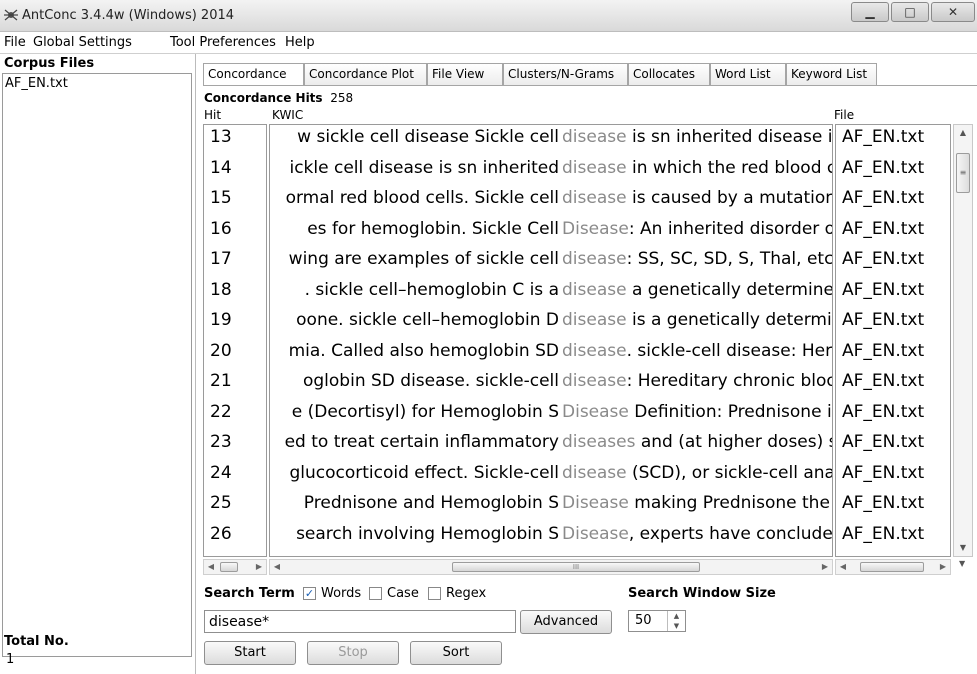 The image size is (977, 674). What do you see at coordinates (221, 198) in the screenshot?
I see `hit-number: 15` at bounding box center [221, 198].